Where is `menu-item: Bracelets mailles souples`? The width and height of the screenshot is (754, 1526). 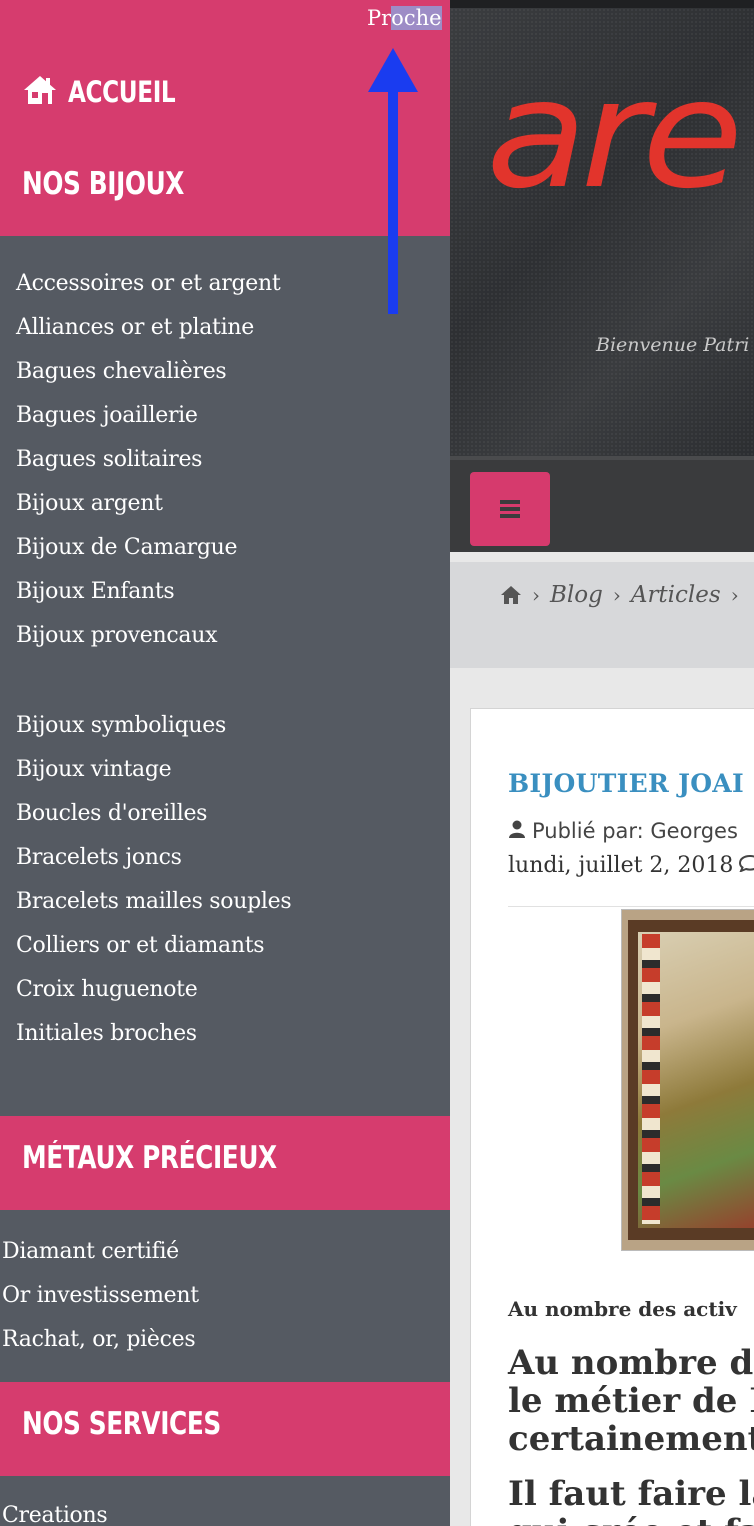 menu-item: Bracelets mailles souples is located at coordinates (154, 902).